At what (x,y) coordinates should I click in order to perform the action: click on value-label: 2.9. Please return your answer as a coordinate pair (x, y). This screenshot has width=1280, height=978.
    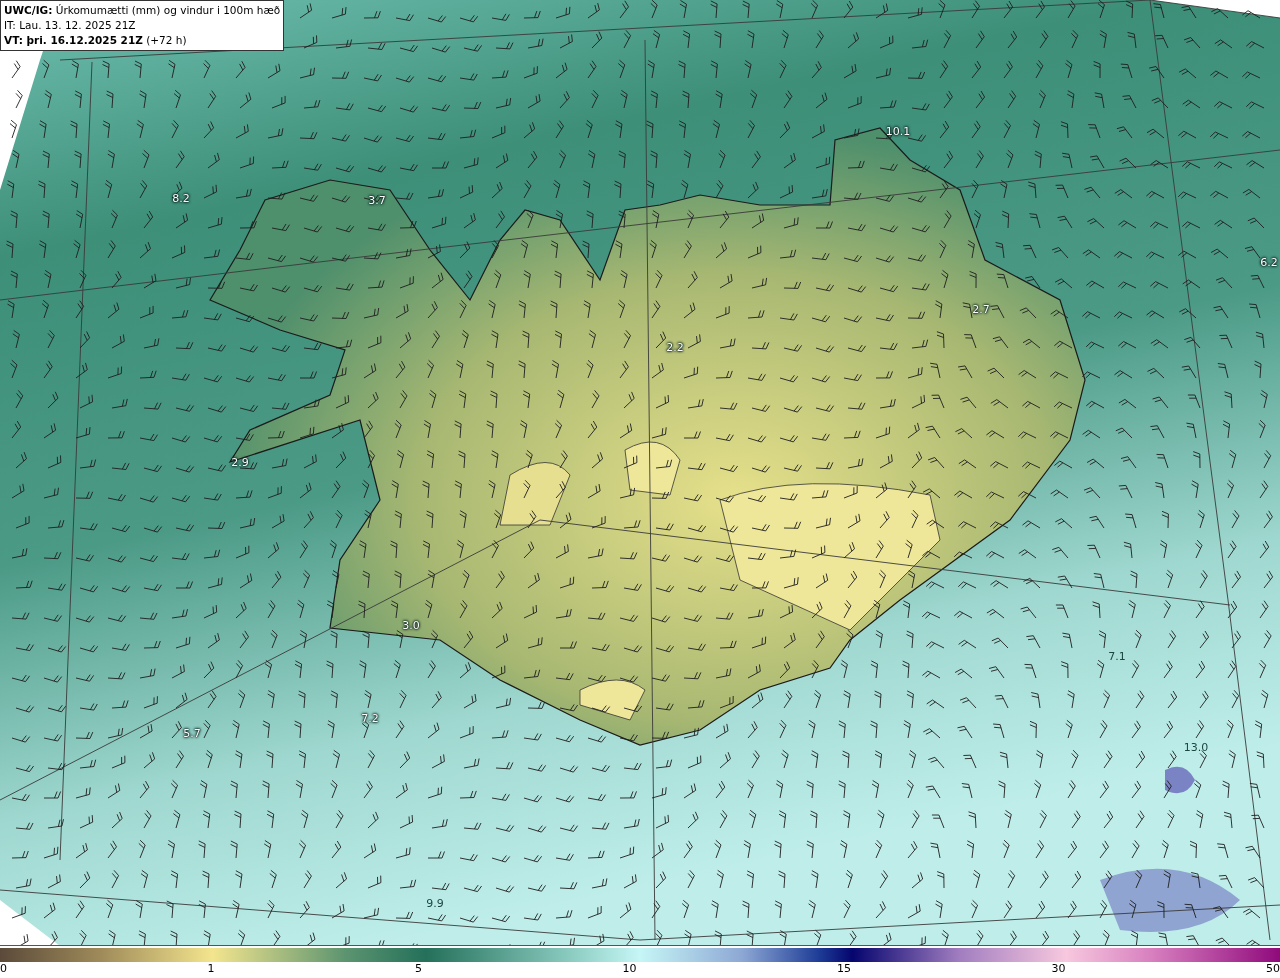
    Looking at the image, I should click on (240, 462).